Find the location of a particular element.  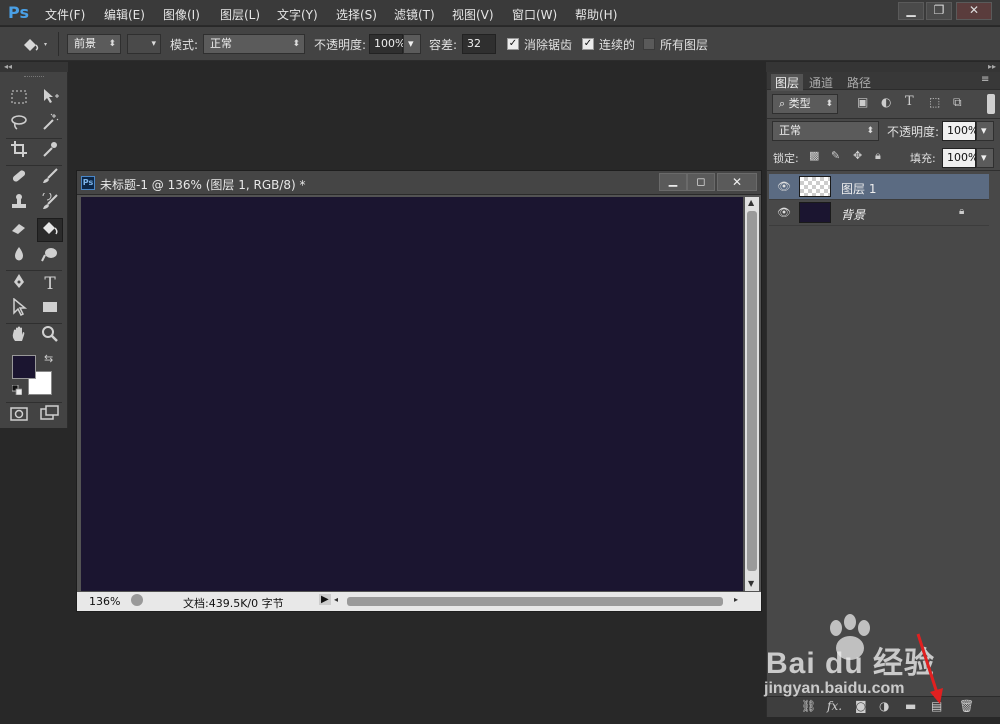

delete-layer-trash-icon: 🗑︎ is located at coordinates (966, 706).